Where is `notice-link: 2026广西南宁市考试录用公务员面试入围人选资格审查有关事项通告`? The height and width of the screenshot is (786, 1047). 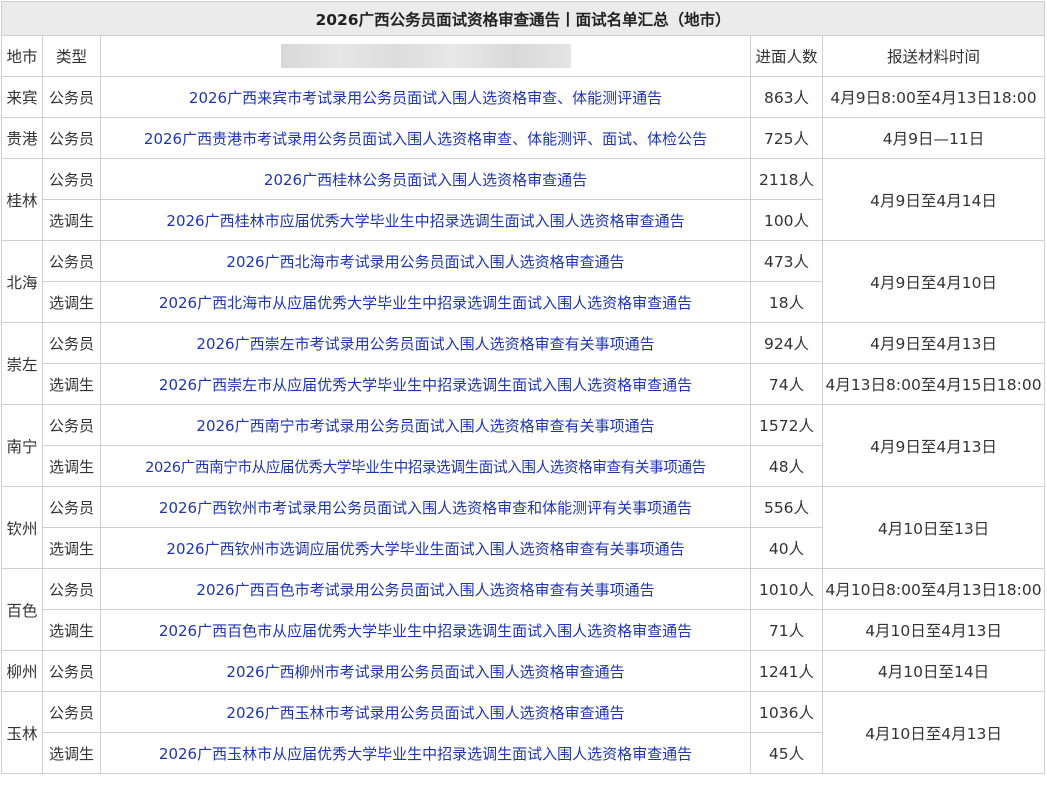
notice-link: 2026广西南宁市考试录用公务员面试入围人选资格审查有关事项通告 is located at coordinates (425, 426).